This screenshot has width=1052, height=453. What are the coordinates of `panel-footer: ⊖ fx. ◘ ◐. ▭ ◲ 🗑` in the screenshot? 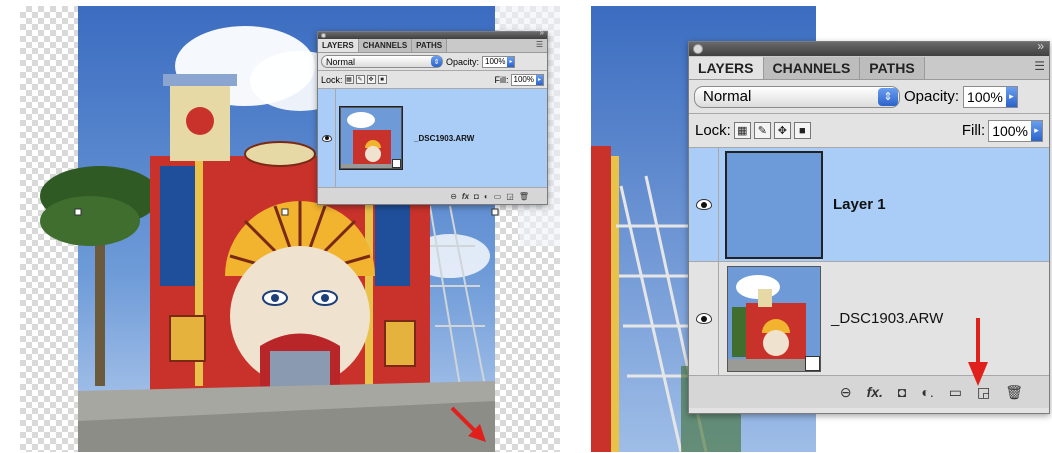 It's located at (869, 392).